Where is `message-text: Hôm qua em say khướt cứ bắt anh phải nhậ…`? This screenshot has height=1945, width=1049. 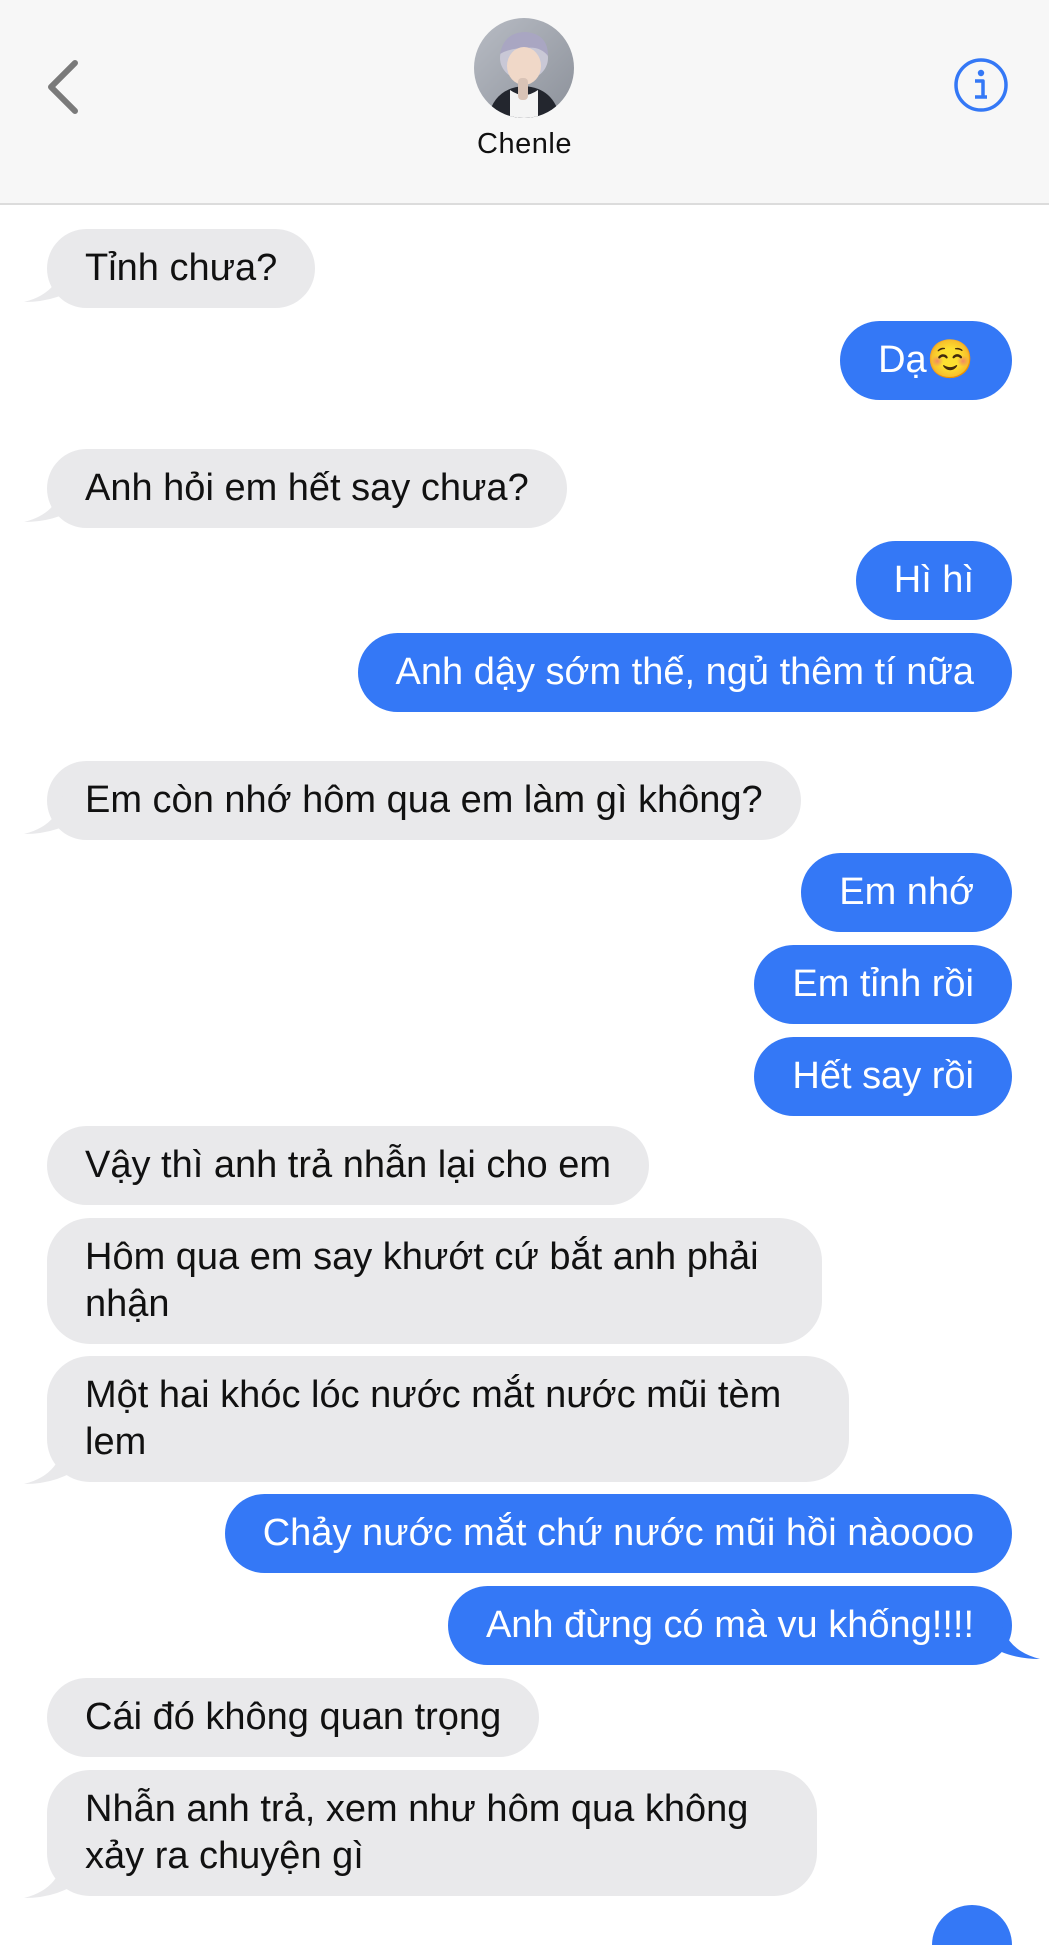 message-text: Hôm qua em say khướt cứ bắt anh phải nhậ… is located at coordinates (422, 1280).